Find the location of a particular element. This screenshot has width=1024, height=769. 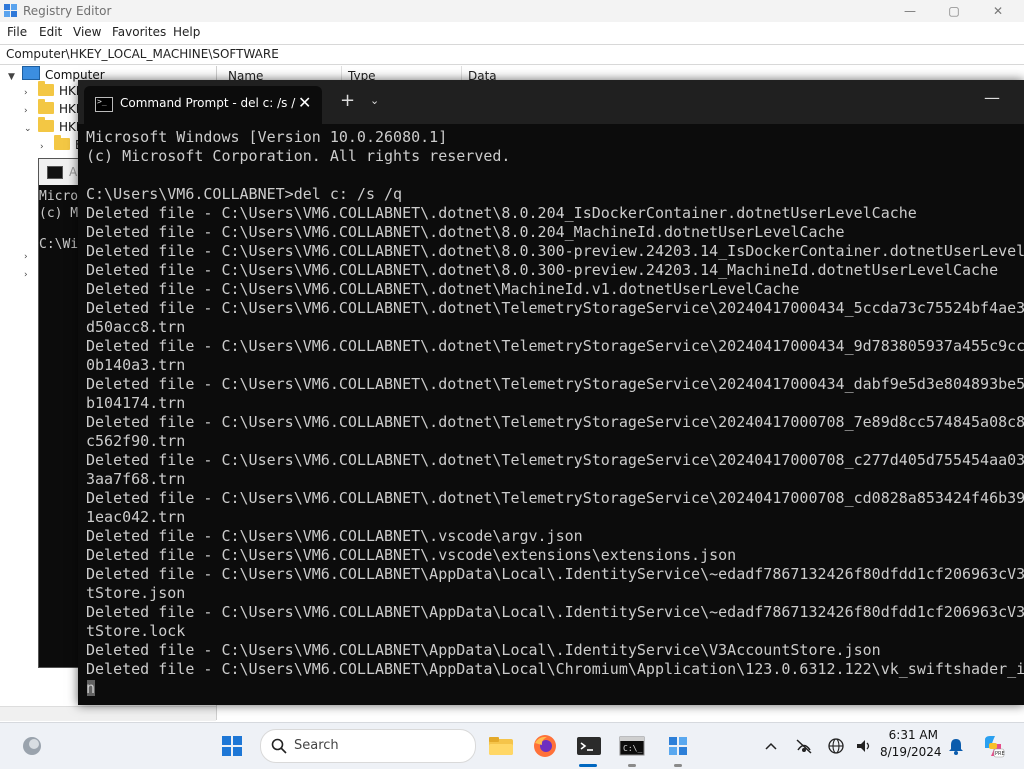

tab-dropdown-button: ⌄ is located at coordinates (374, 100).